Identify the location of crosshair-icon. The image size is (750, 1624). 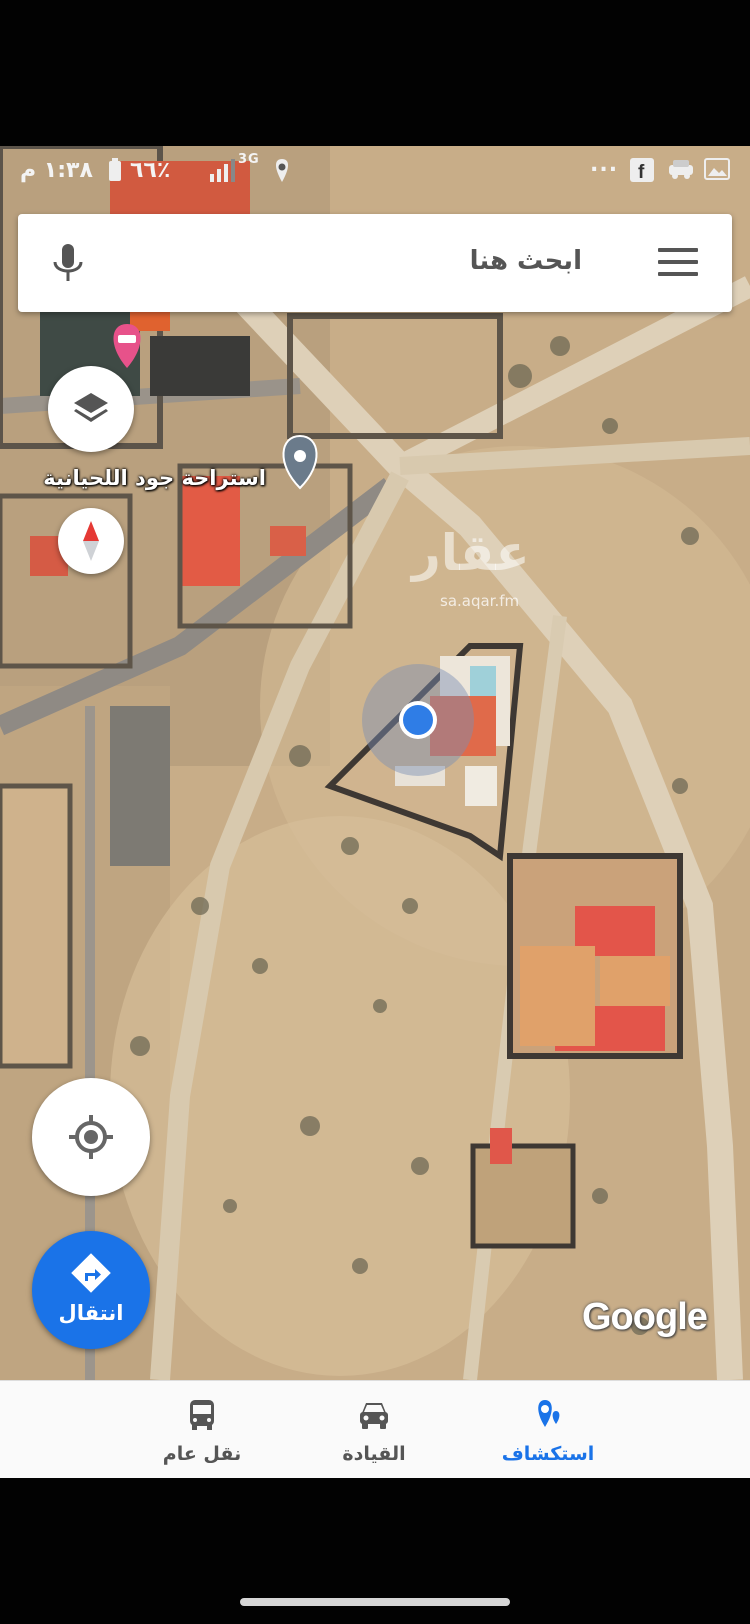
(91, 1137).